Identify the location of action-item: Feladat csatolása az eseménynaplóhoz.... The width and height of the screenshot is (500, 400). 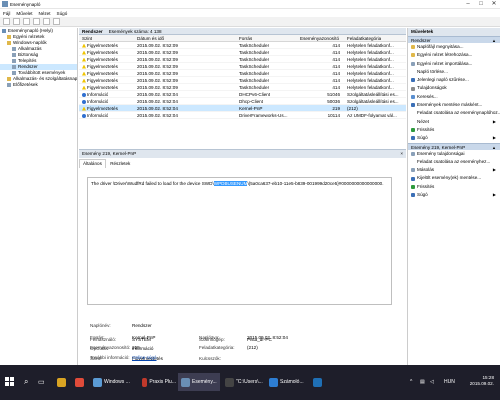
(454, 113).